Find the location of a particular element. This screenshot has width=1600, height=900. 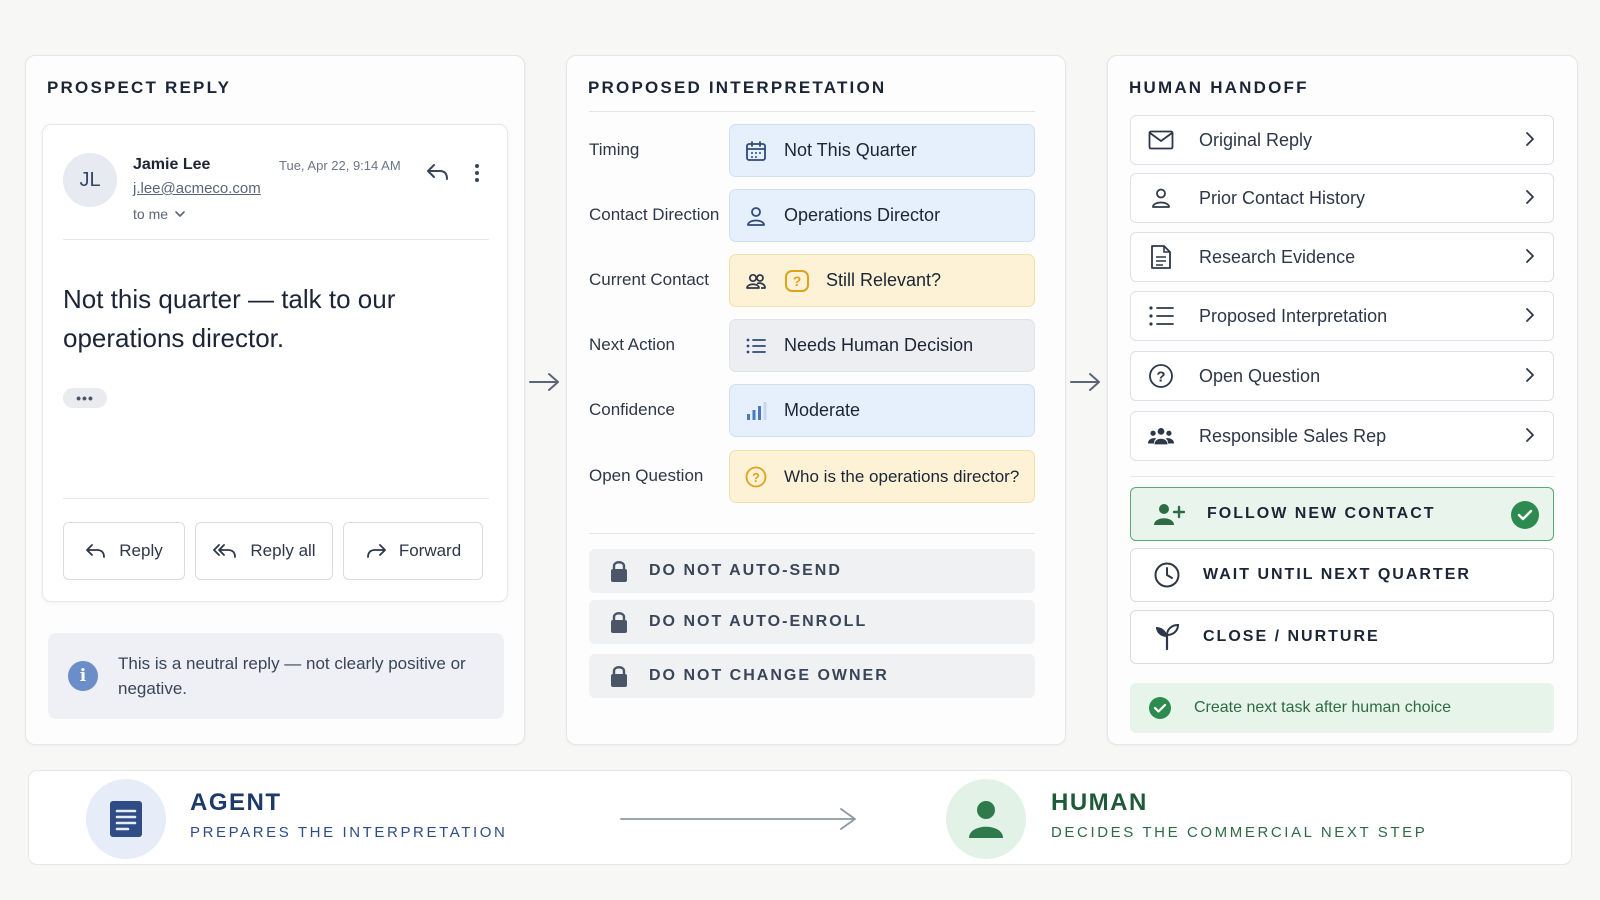

row-label: Contact Direction is located at coordinates (654, 214).